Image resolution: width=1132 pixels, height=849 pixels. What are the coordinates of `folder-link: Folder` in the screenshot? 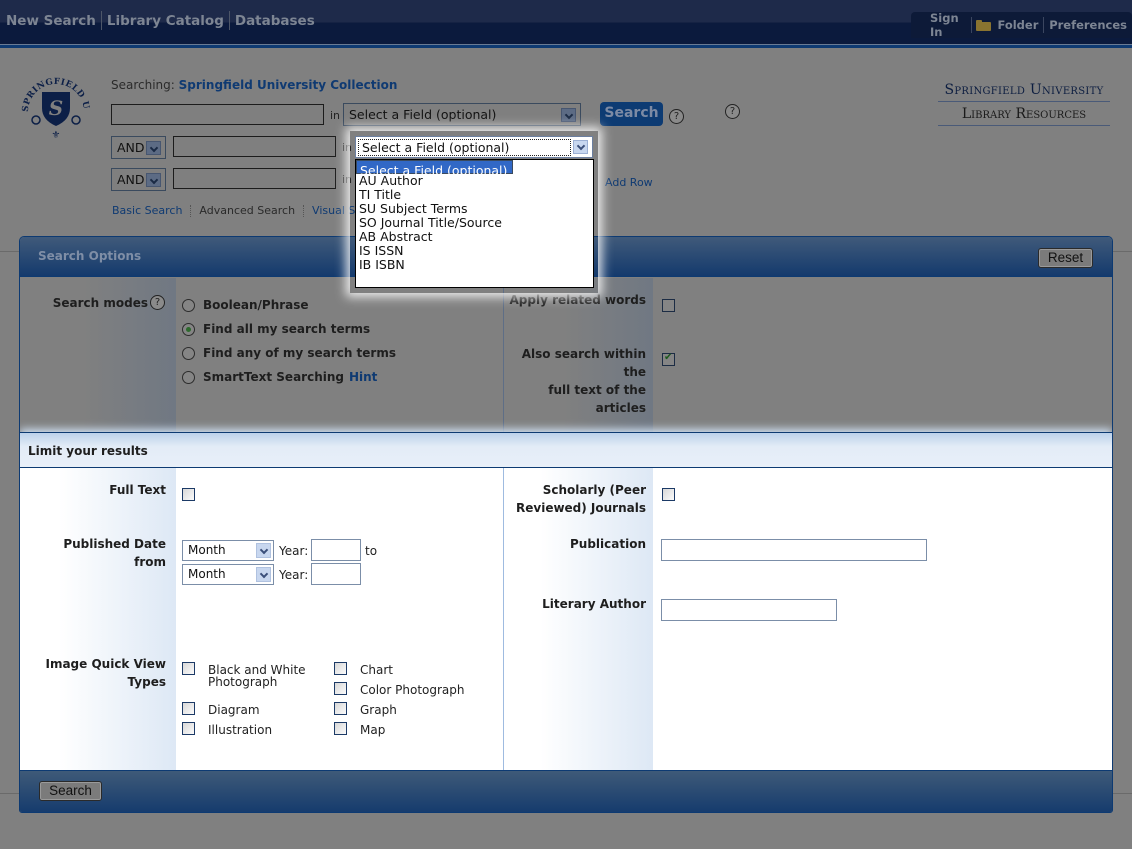 It's located at (1007, 25).